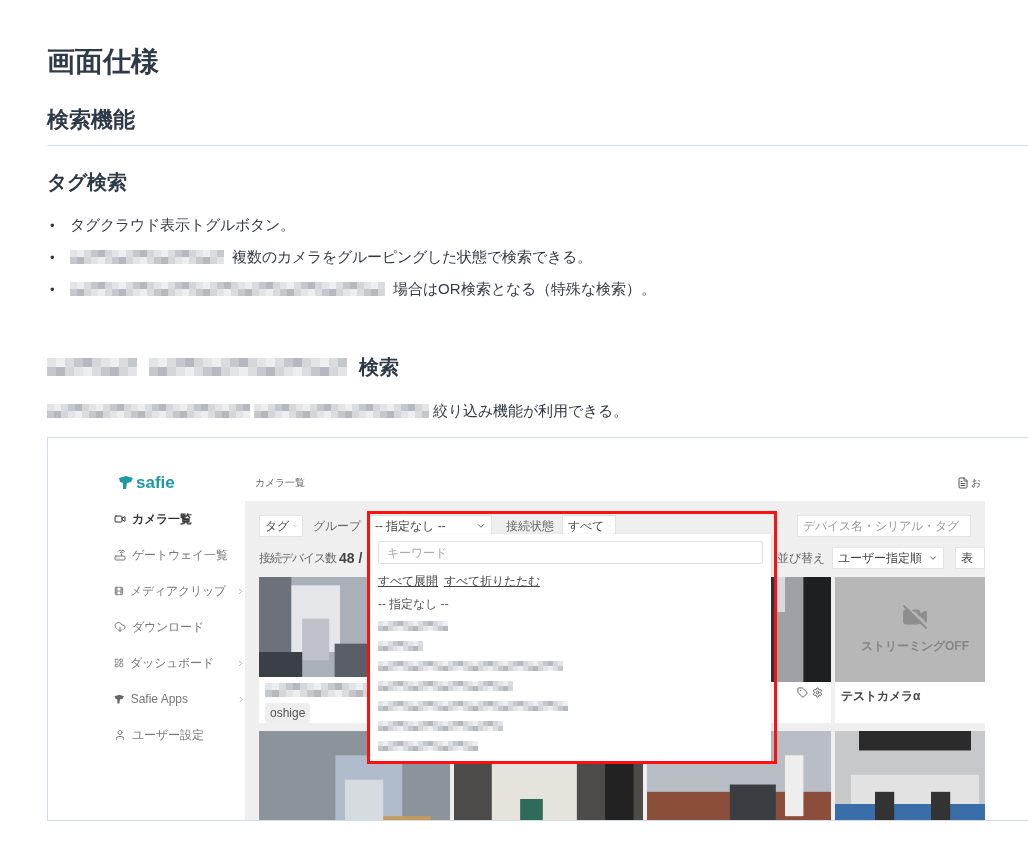  Describe the element at coordinates (126, 483) in the screenshot. I see `logo-icon` at that location.